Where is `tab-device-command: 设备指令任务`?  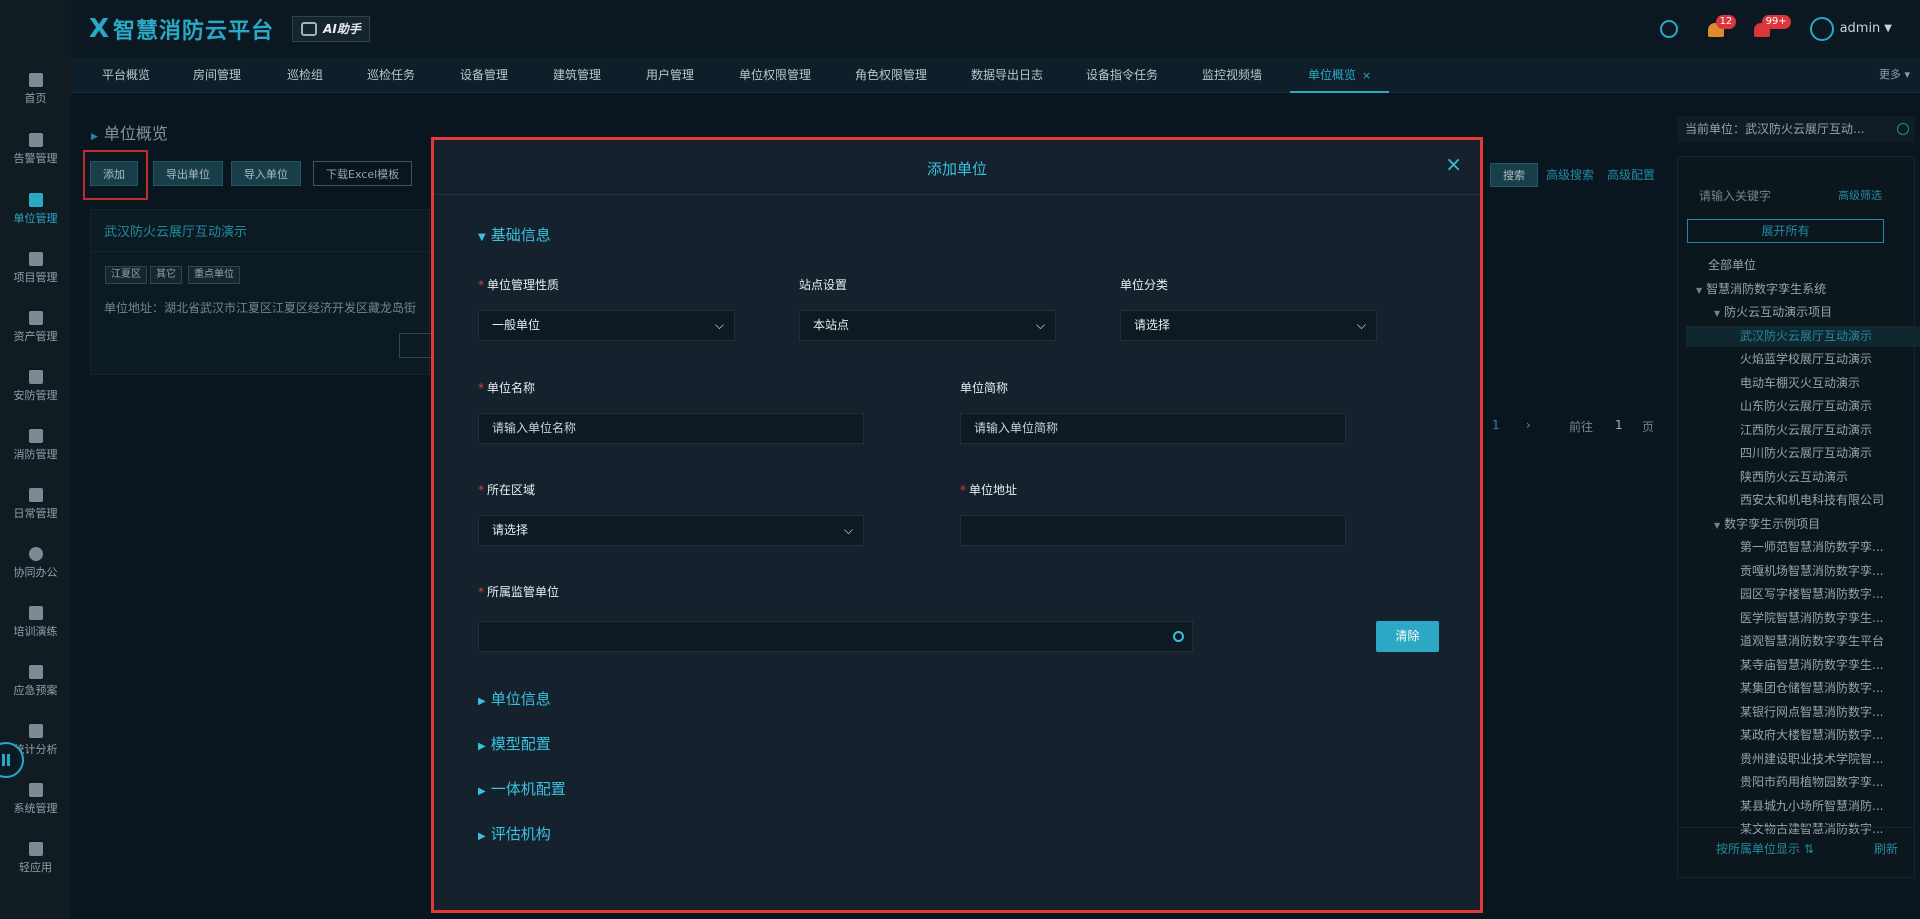
tab-device-command: 设备指令任务 is located at coordinates (1122, 75).